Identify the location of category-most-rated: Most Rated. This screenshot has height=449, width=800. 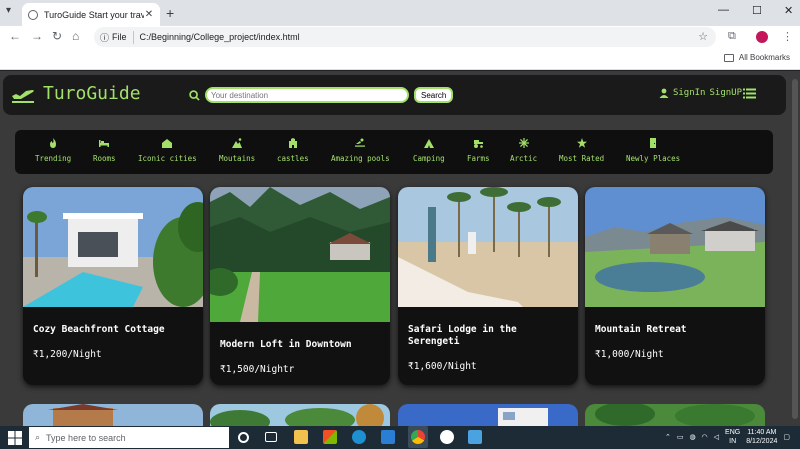
(581, 150).